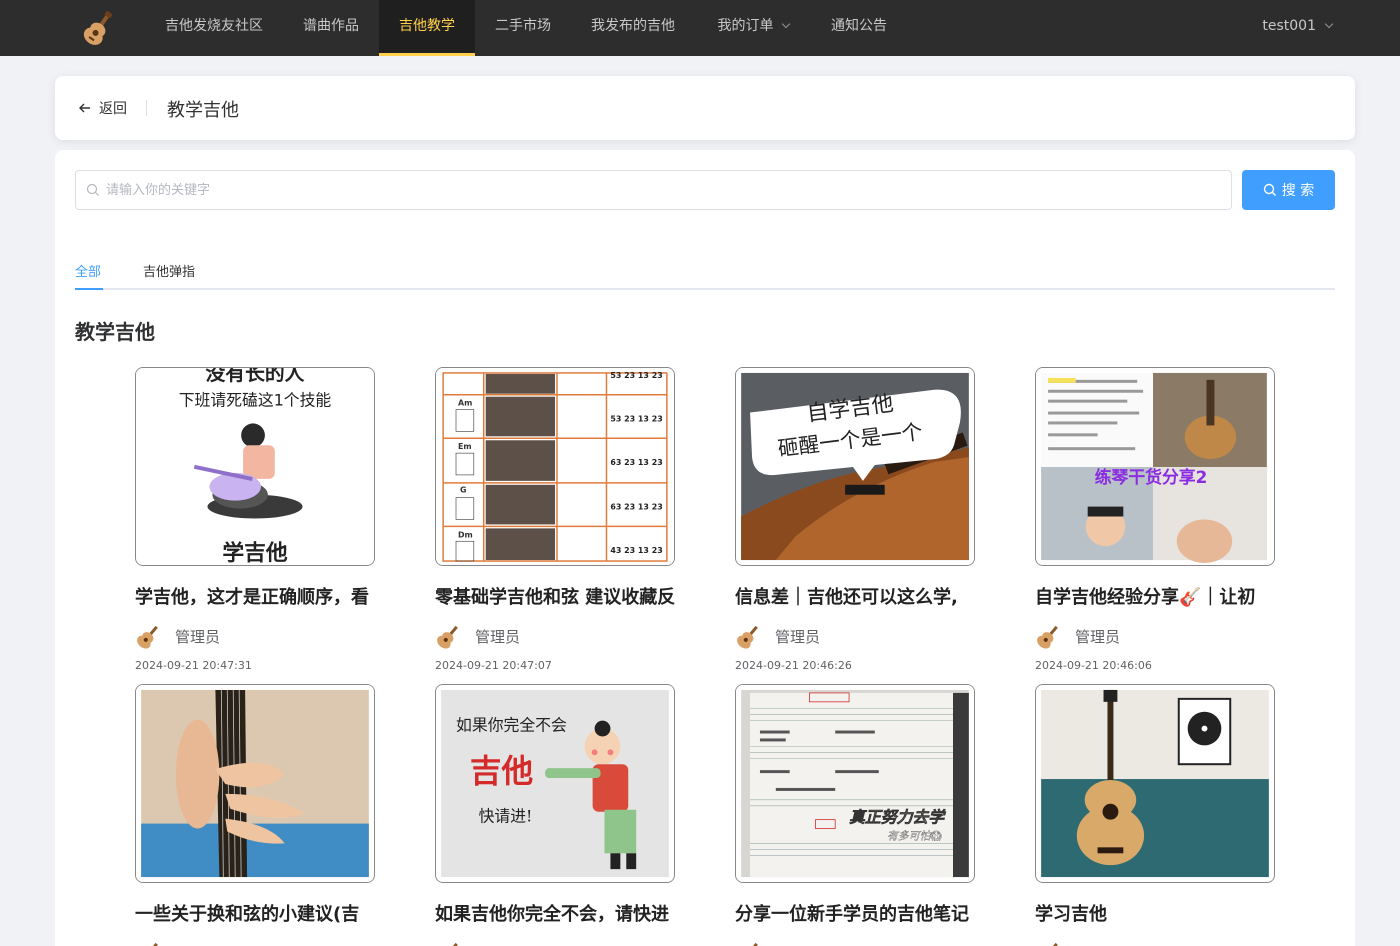  What do you see at coordinates (255, 596) in the screenshot?
I see `post-title: 学吉他，这才是正确顺序，看` at bounding box center [255, 596].